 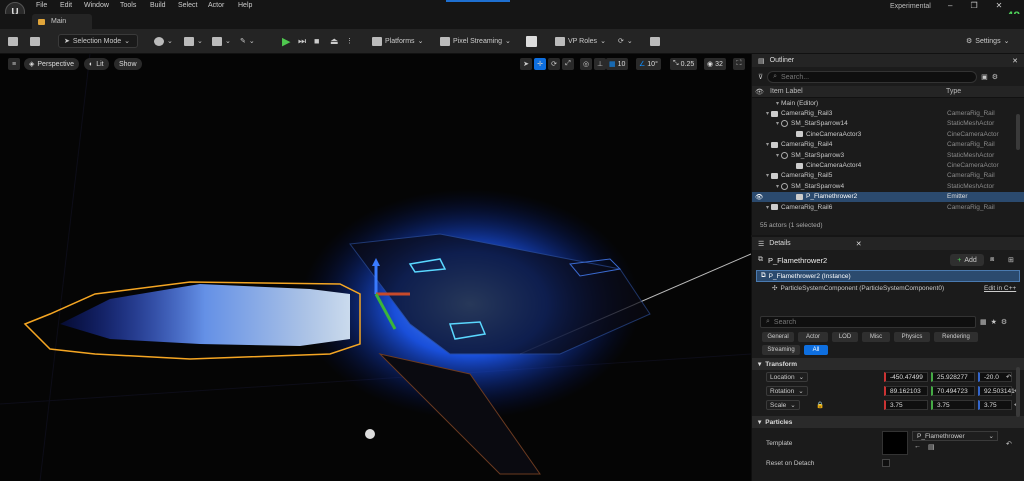 I want to click on translate-tool-icon: ✛, so click(x=540, y=64).